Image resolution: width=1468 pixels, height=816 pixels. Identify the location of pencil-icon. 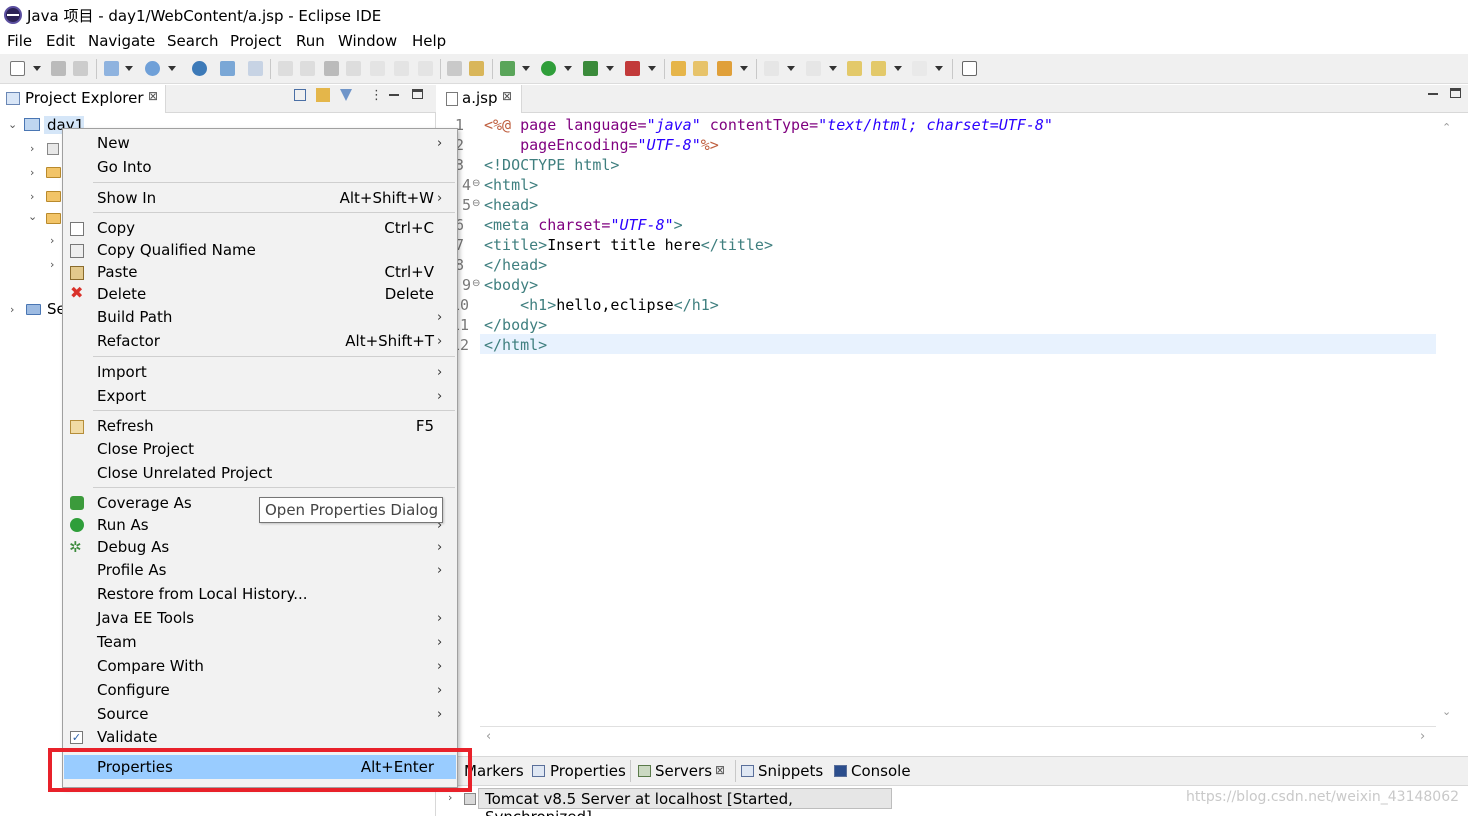
(724, 68).